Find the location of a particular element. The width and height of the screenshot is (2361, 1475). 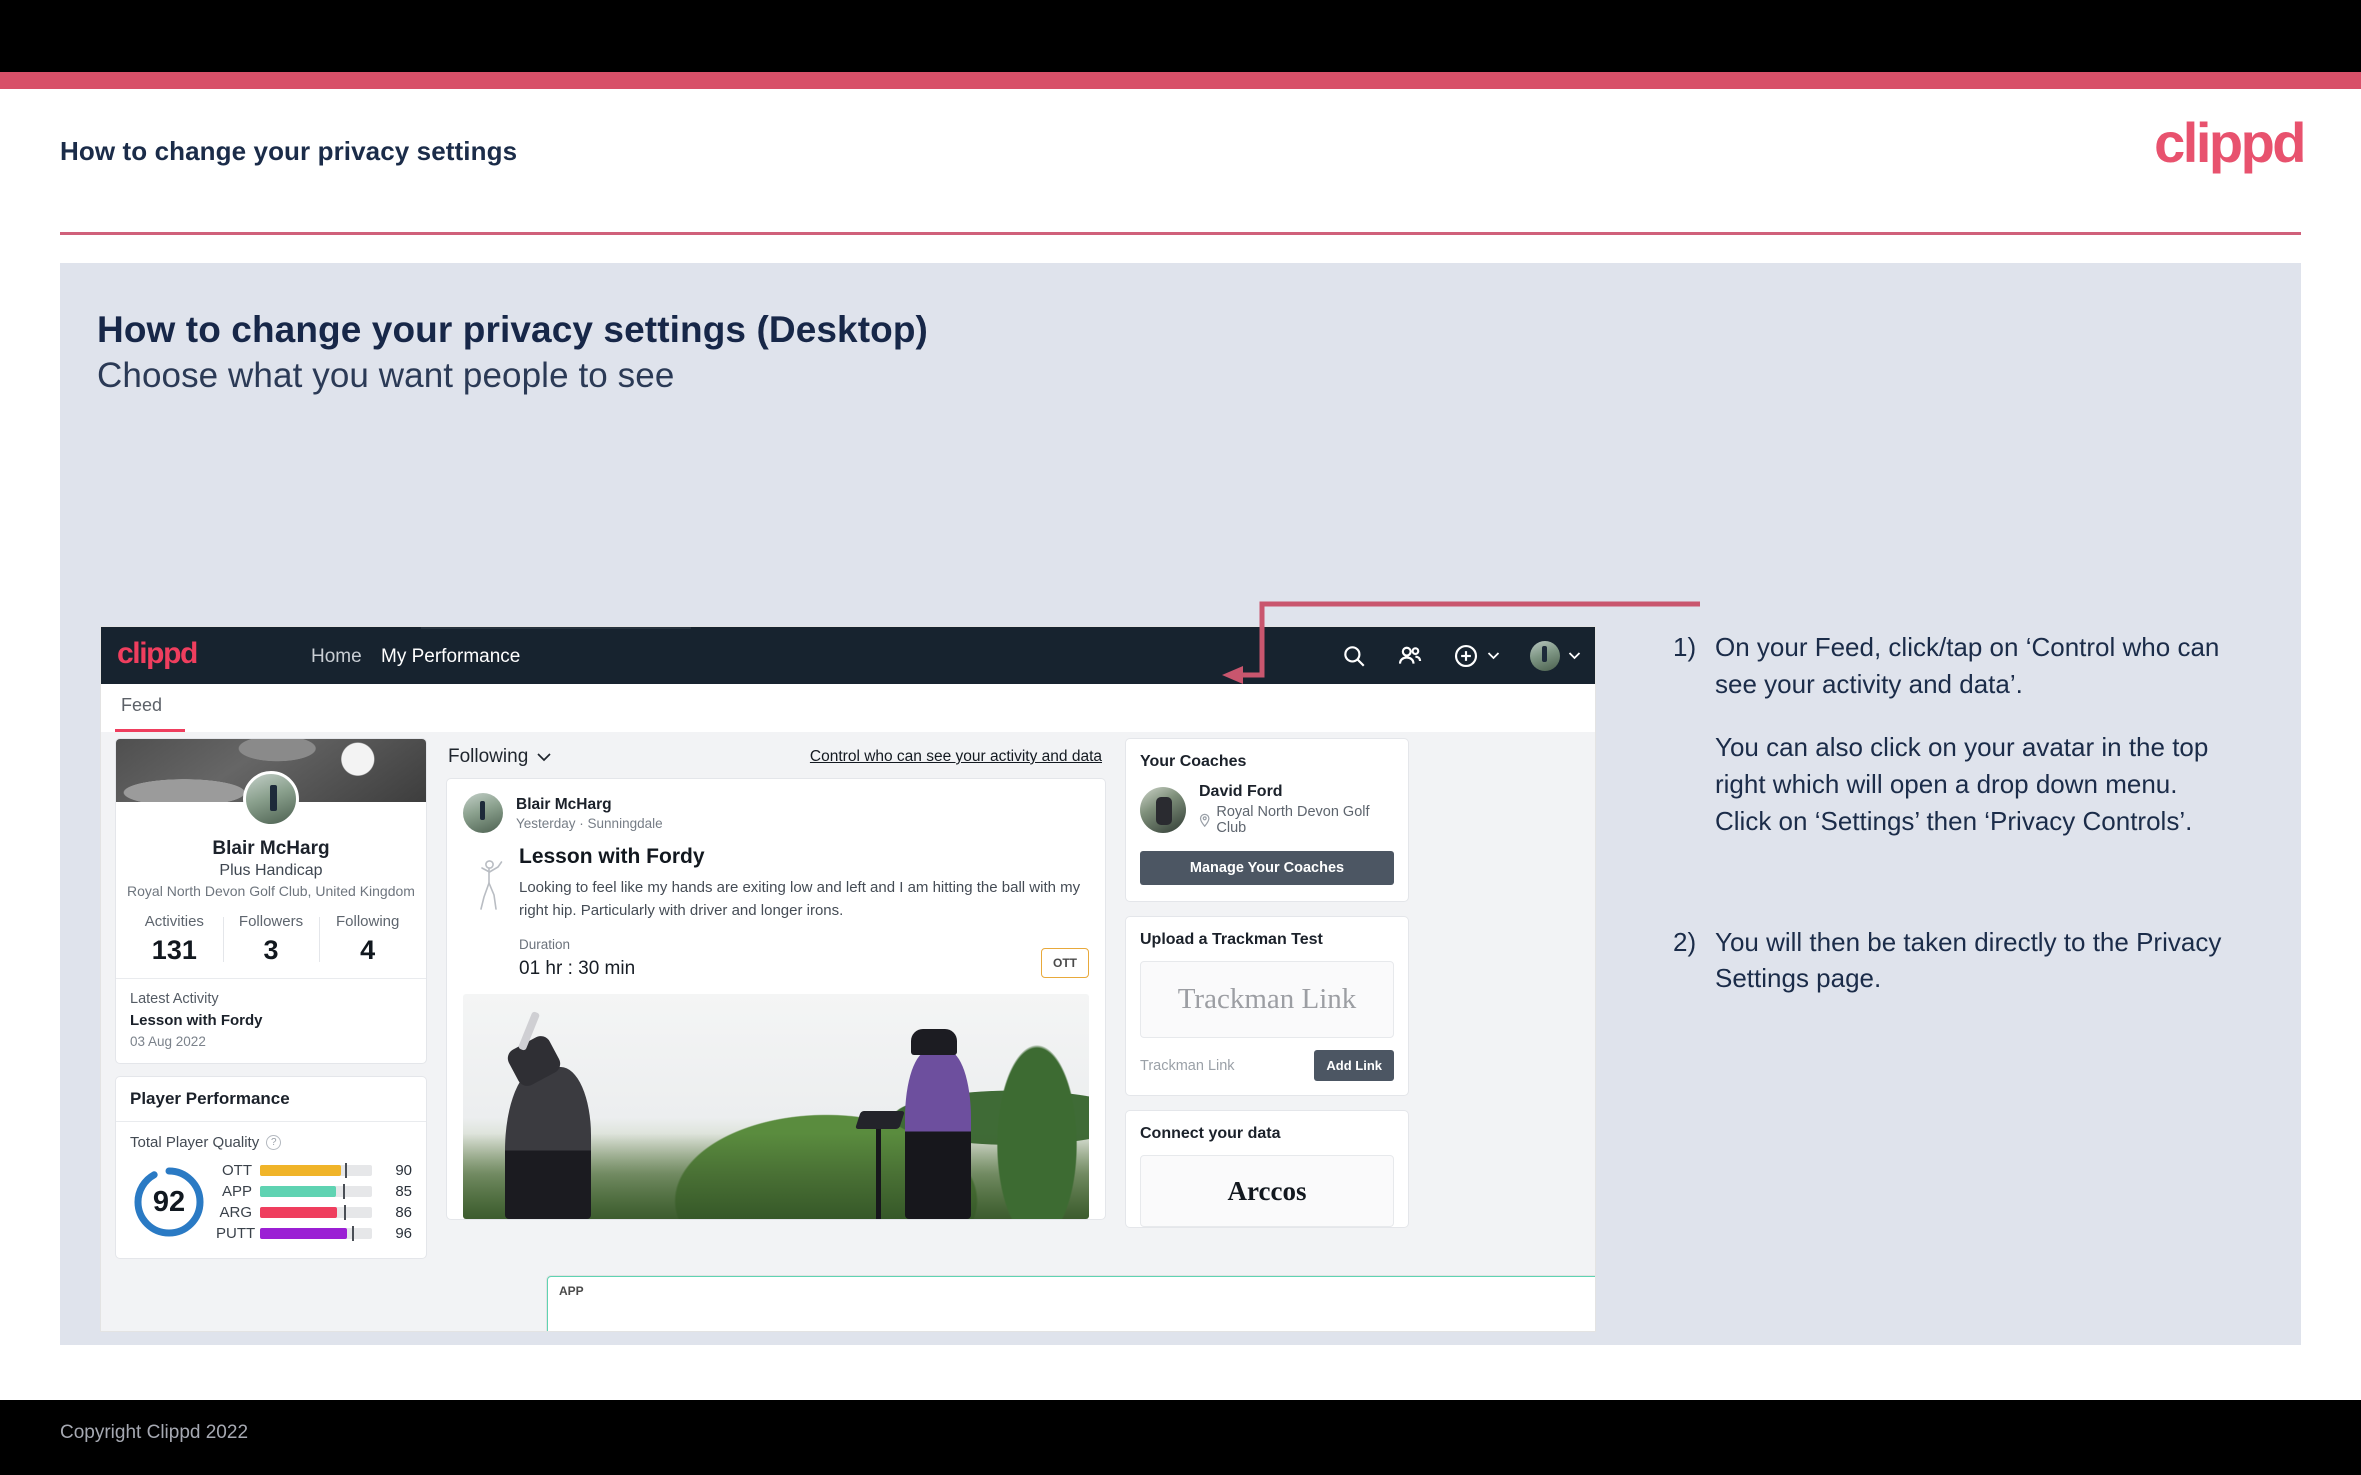

stat-label: Following is located at coordinates (367, 921).